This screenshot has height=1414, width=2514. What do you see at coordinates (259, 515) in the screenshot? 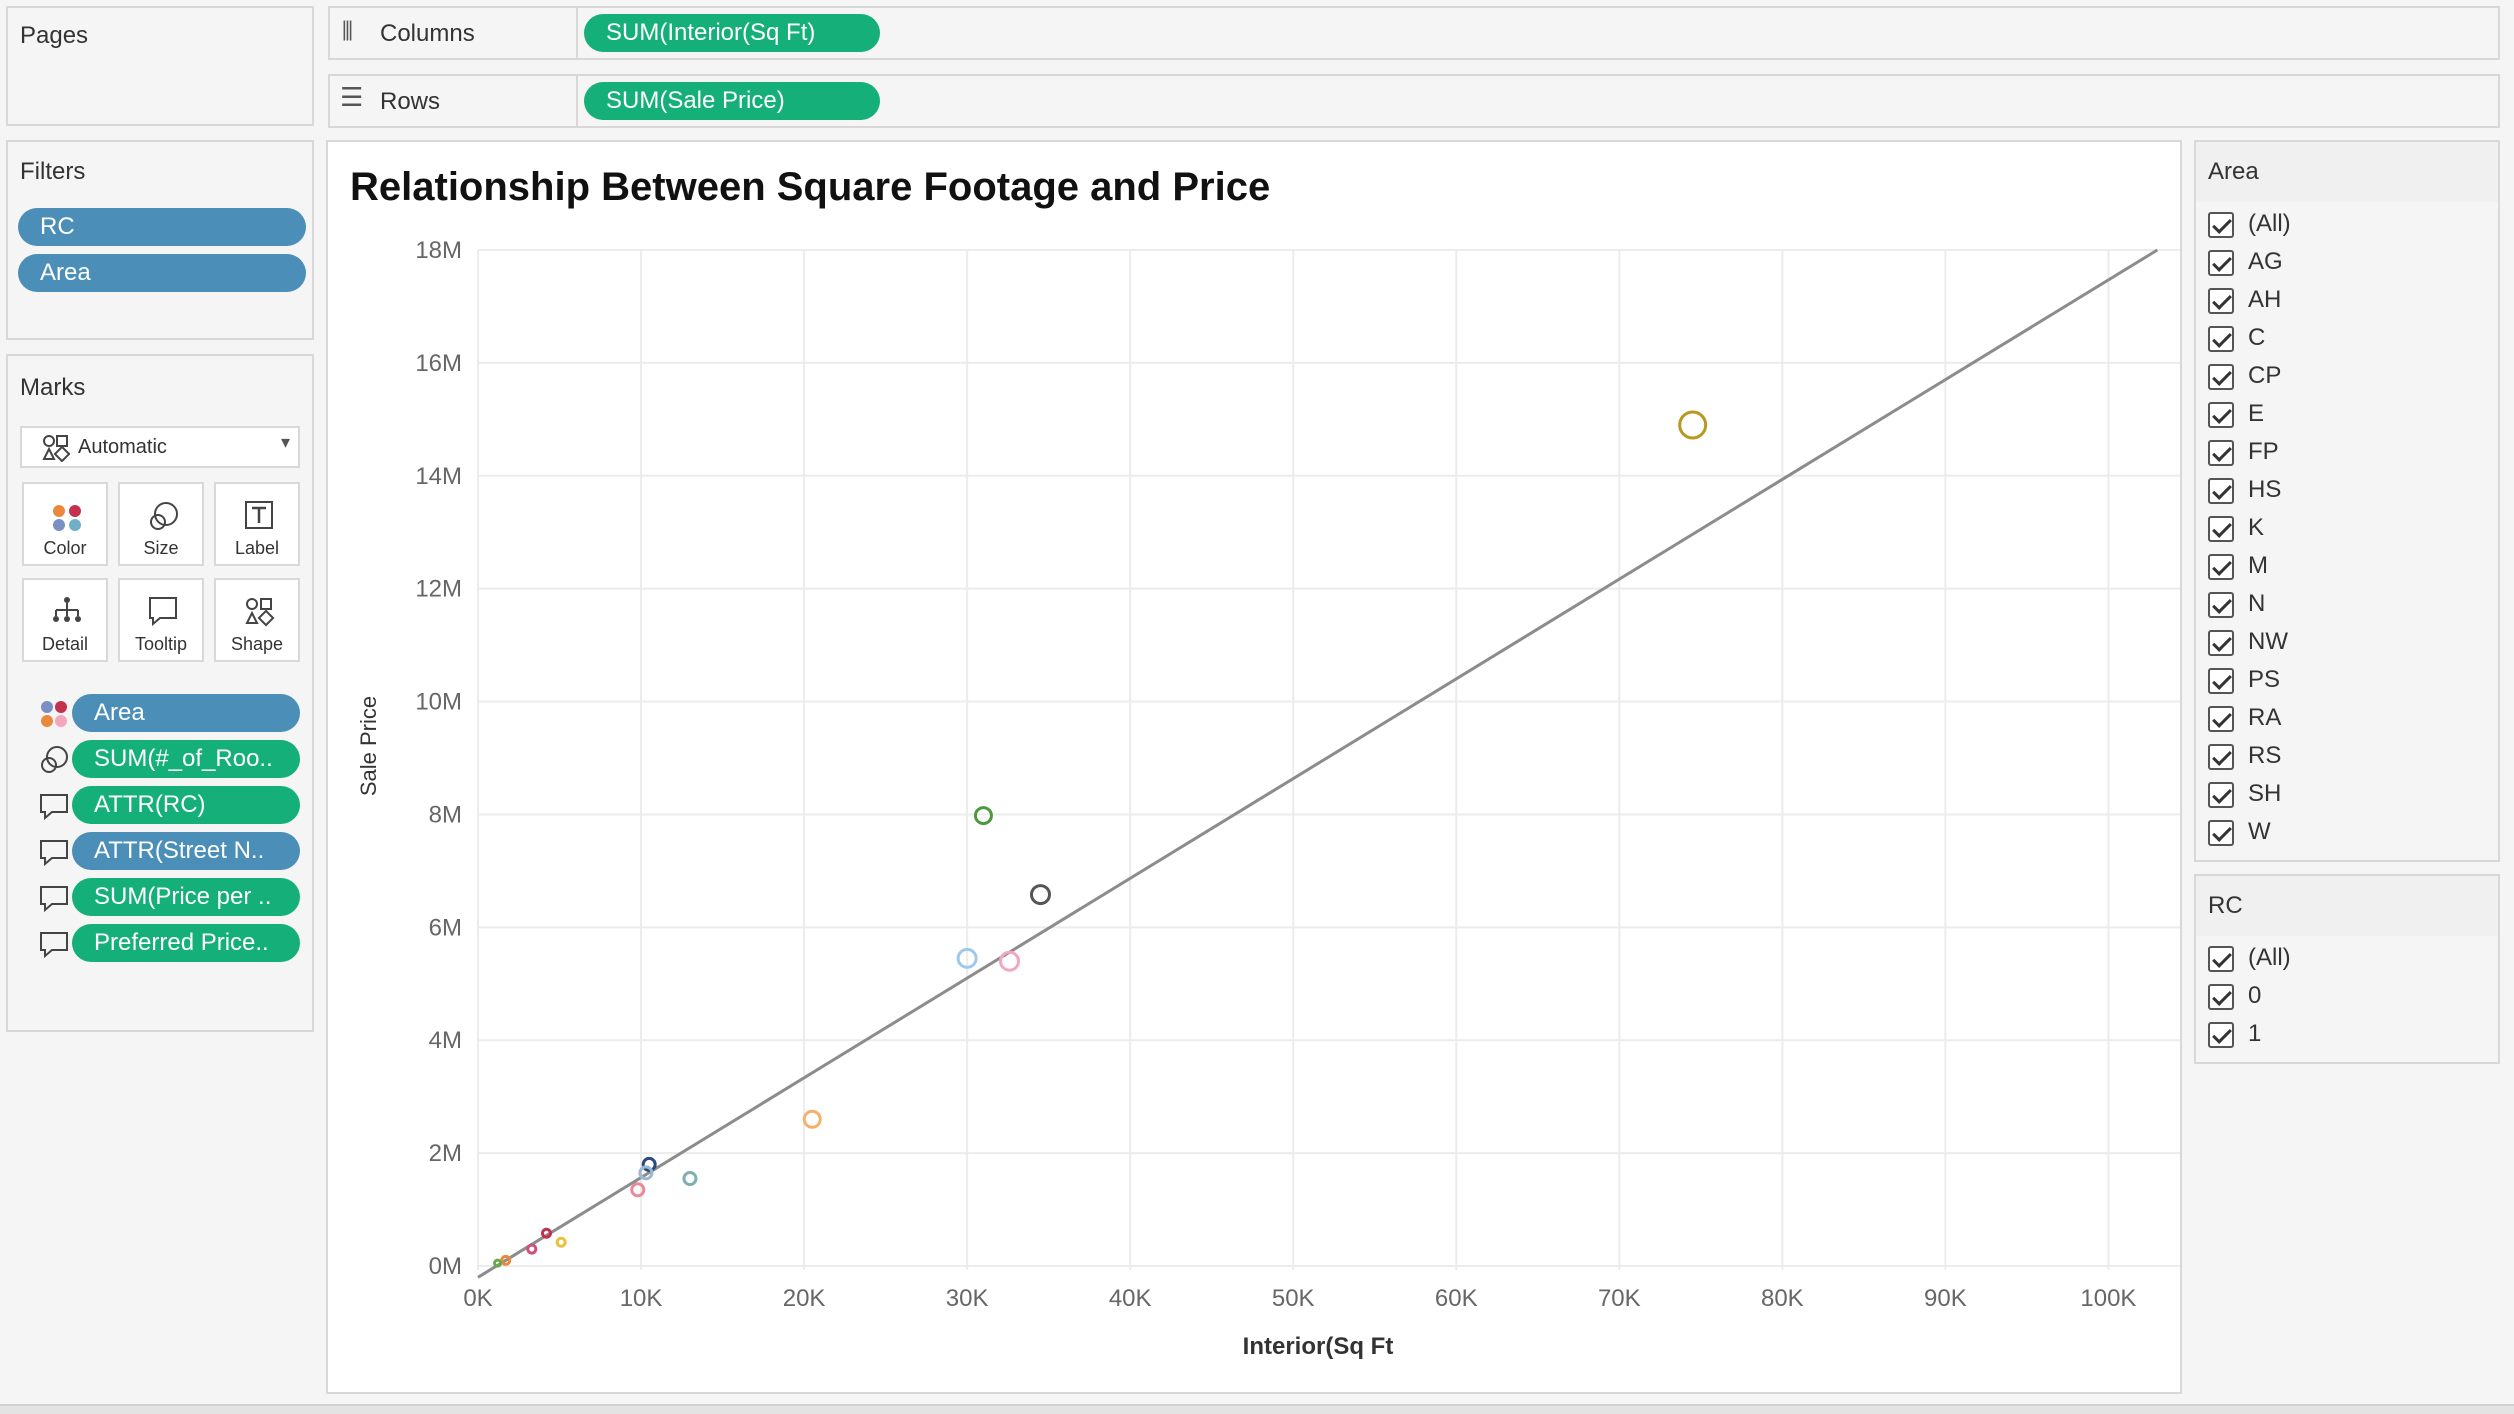
I see `text-label-icon` at bounding box center [259, 515].